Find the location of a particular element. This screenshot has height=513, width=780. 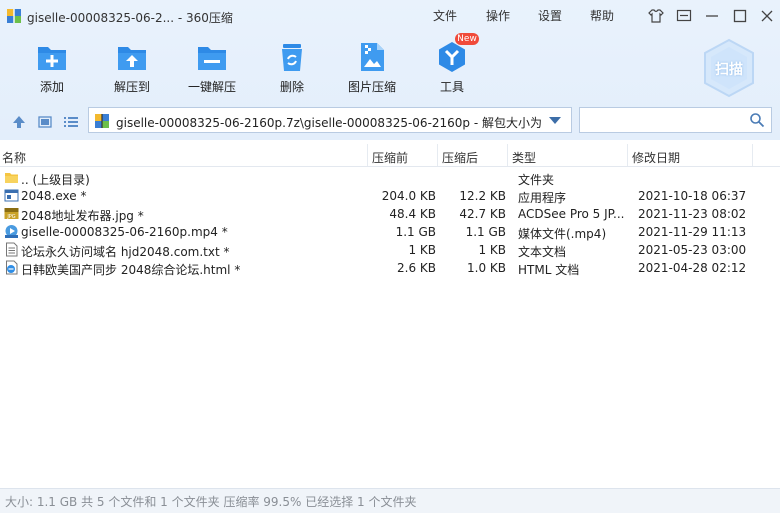

tools-button: 工具 is located at coordinates (452, 68).